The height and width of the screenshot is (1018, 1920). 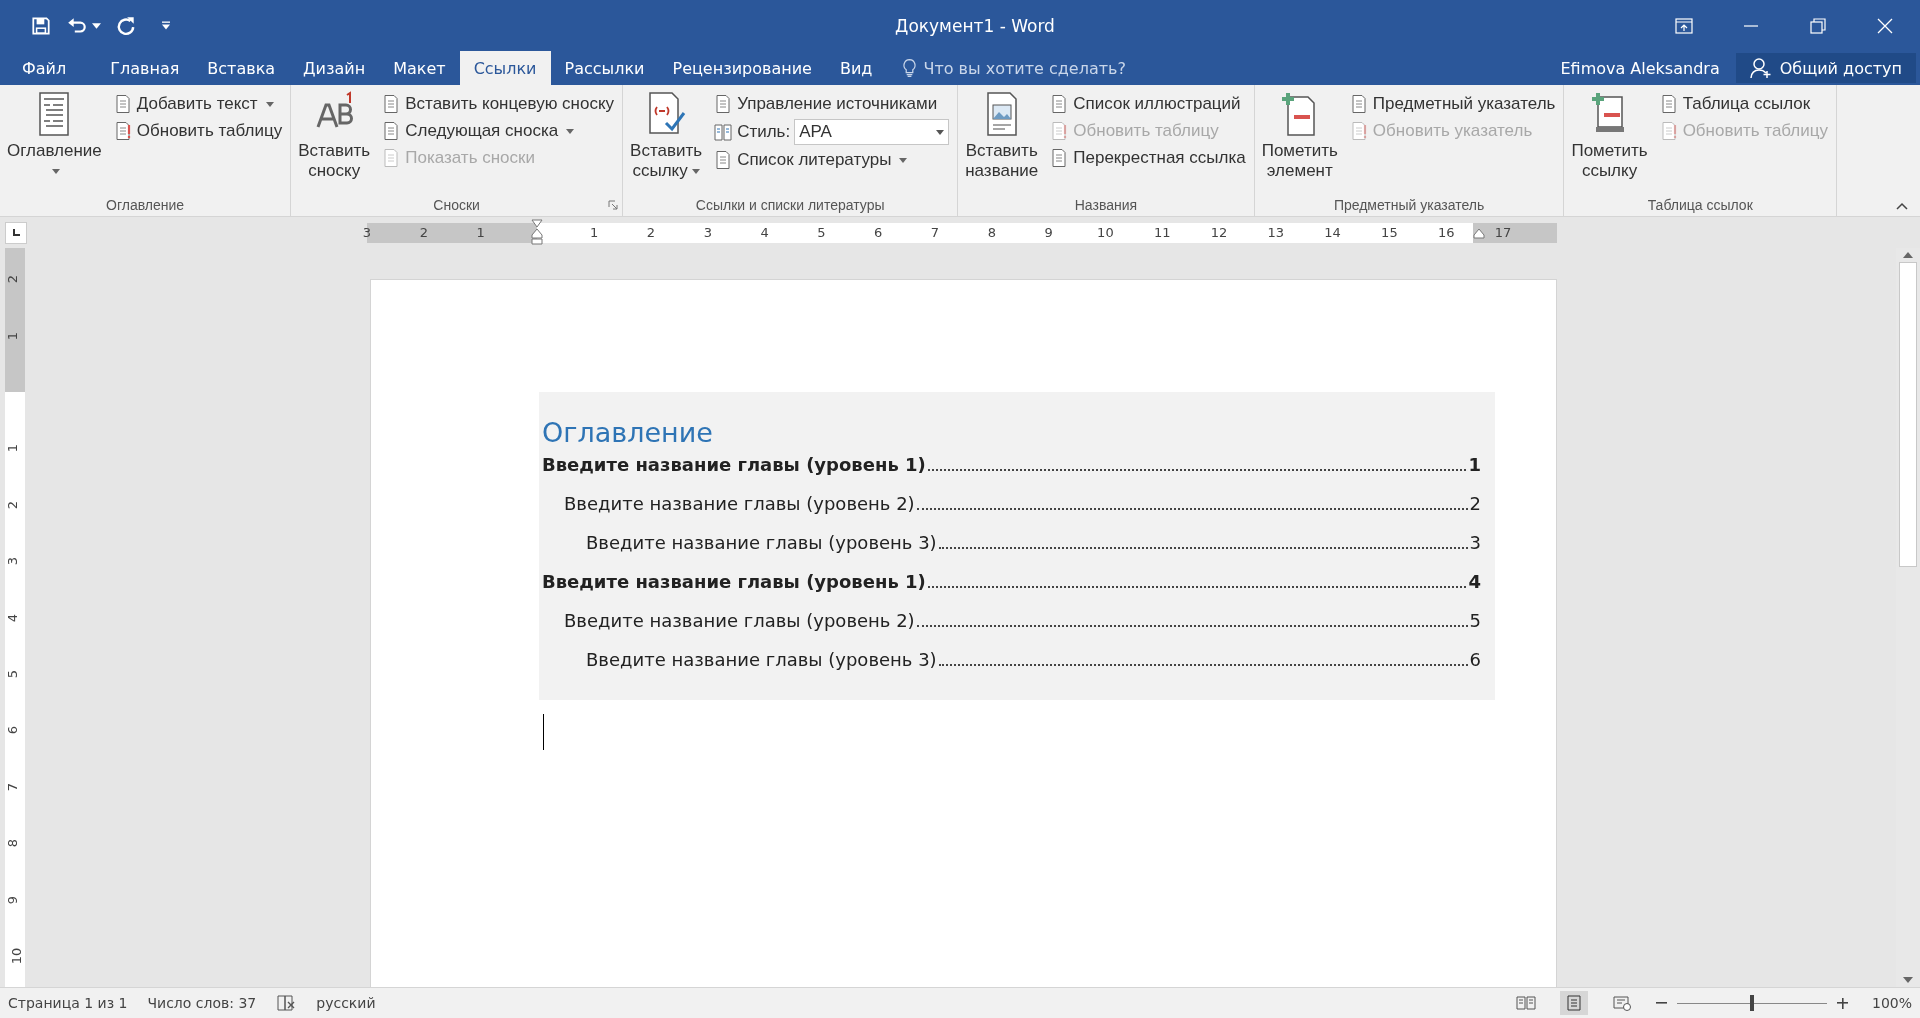 What do you see at coordinates (1006, 68) in the screenshot?
I see `tell-me-field: Что вы хотите сделать?` at bounding box center [1006, 68].